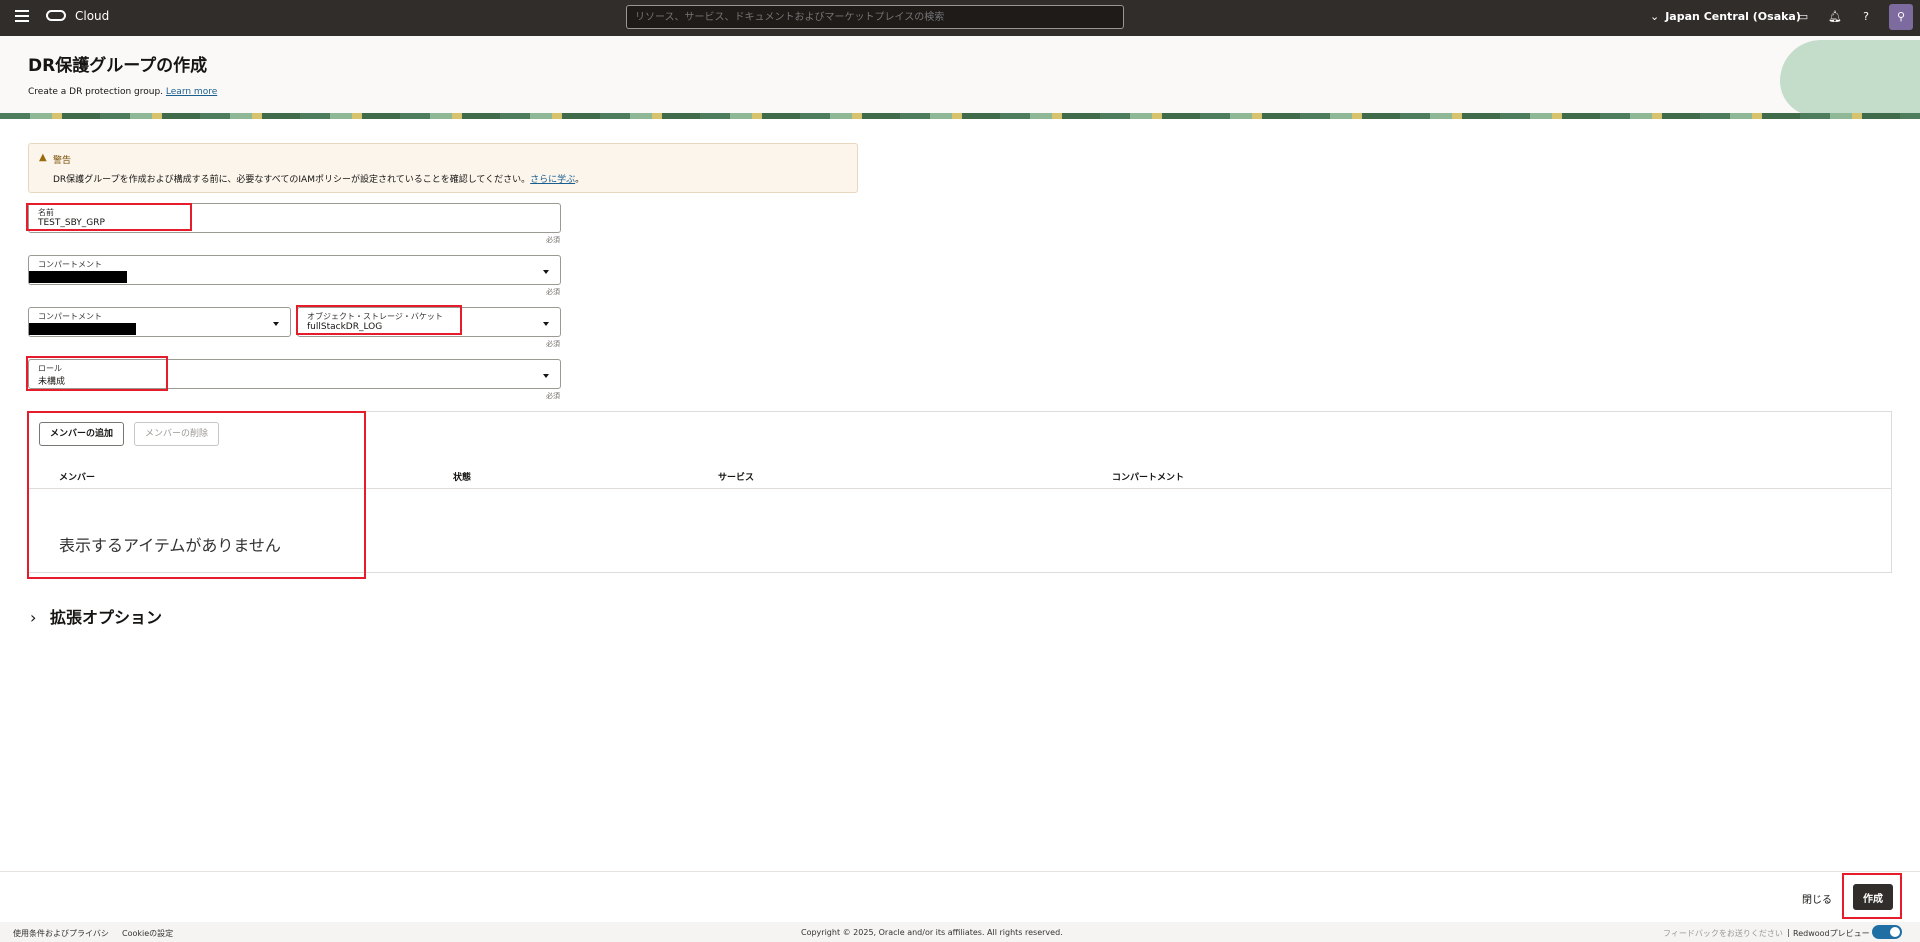 The height and width of the screenshot is (942, 1920). I want to click on advanced-options-label: 拡張オプション, so click(106, 617).